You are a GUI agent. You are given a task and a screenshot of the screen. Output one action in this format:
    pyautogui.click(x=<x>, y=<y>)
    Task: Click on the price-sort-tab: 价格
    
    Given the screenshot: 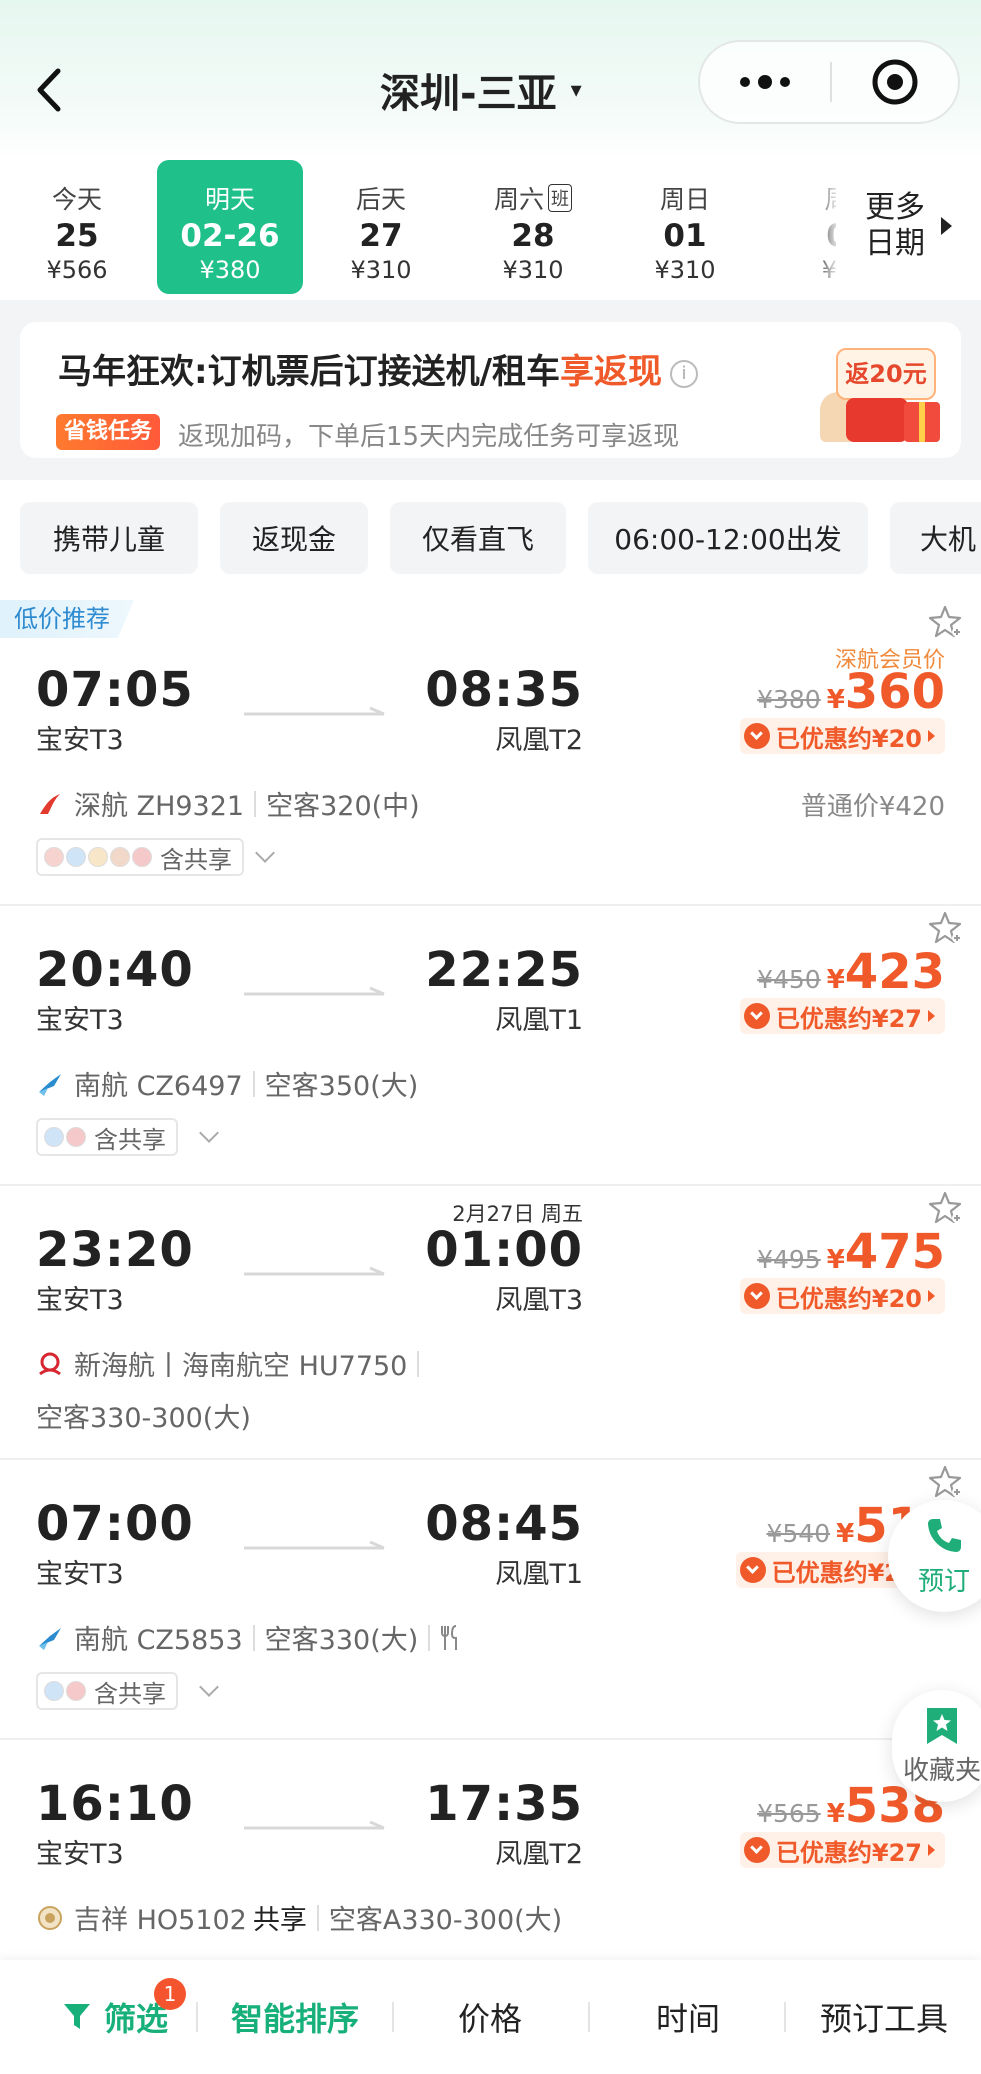 What is the action you would take?
    pyautogui.click(x=490, y=2017)
    